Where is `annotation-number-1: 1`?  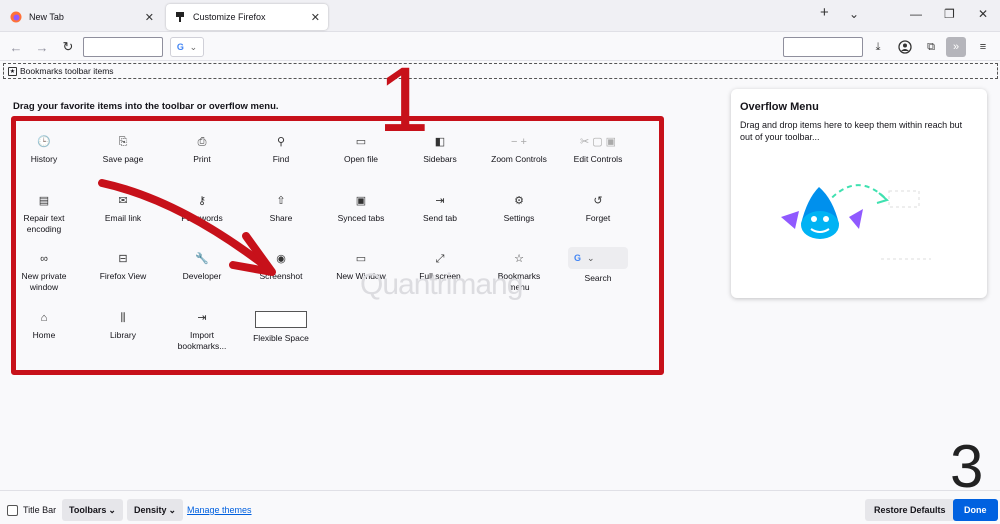 annotation-number-1: 1 is located at coordinates (404, 100).